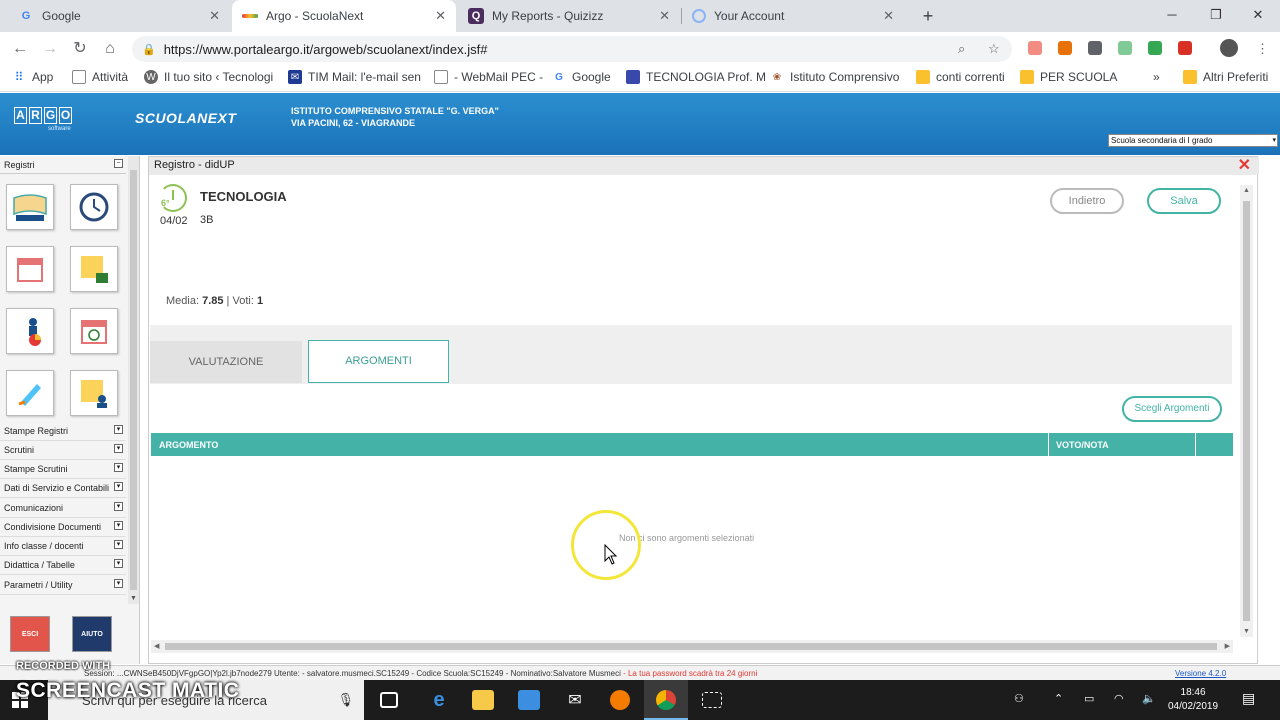 The width and height of the screenshot is (1280, 720). Describe the element at coordinates (20, 49) in the screenshot. I see `back-icon: ←` at that location.